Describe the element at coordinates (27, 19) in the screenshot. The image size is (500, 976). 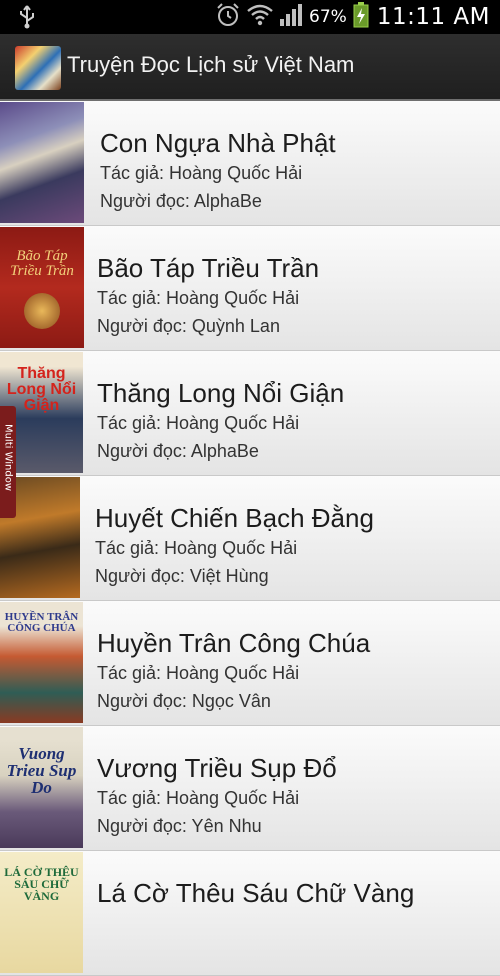
I see `usb-icon` at that location.